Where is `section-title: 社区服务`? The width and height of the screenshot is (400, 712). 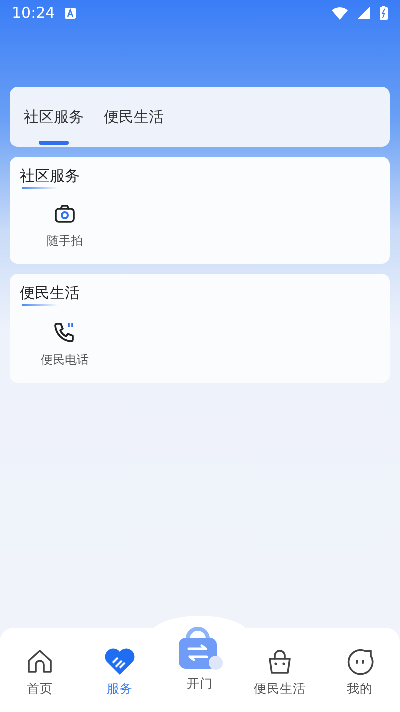 section-title: 社区服务 is located at coordinates (50, 178).